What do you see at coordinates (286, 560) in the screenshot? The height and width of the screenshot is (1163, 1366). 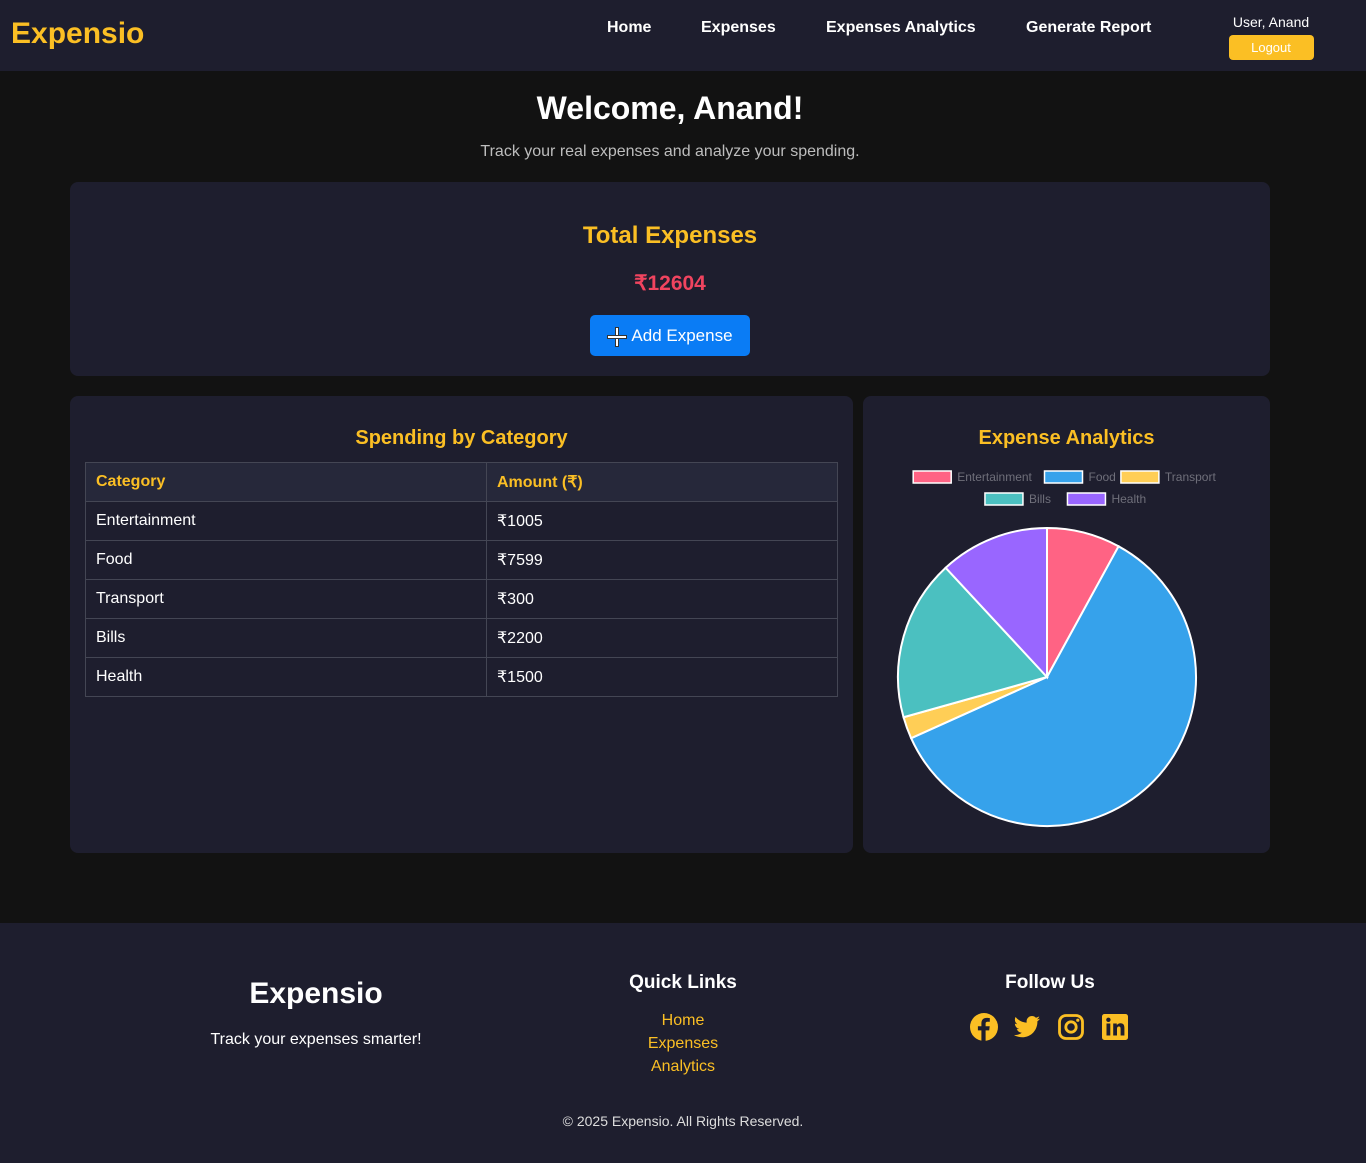 I see `category-cell: Food` at bounding box center [286, 560].